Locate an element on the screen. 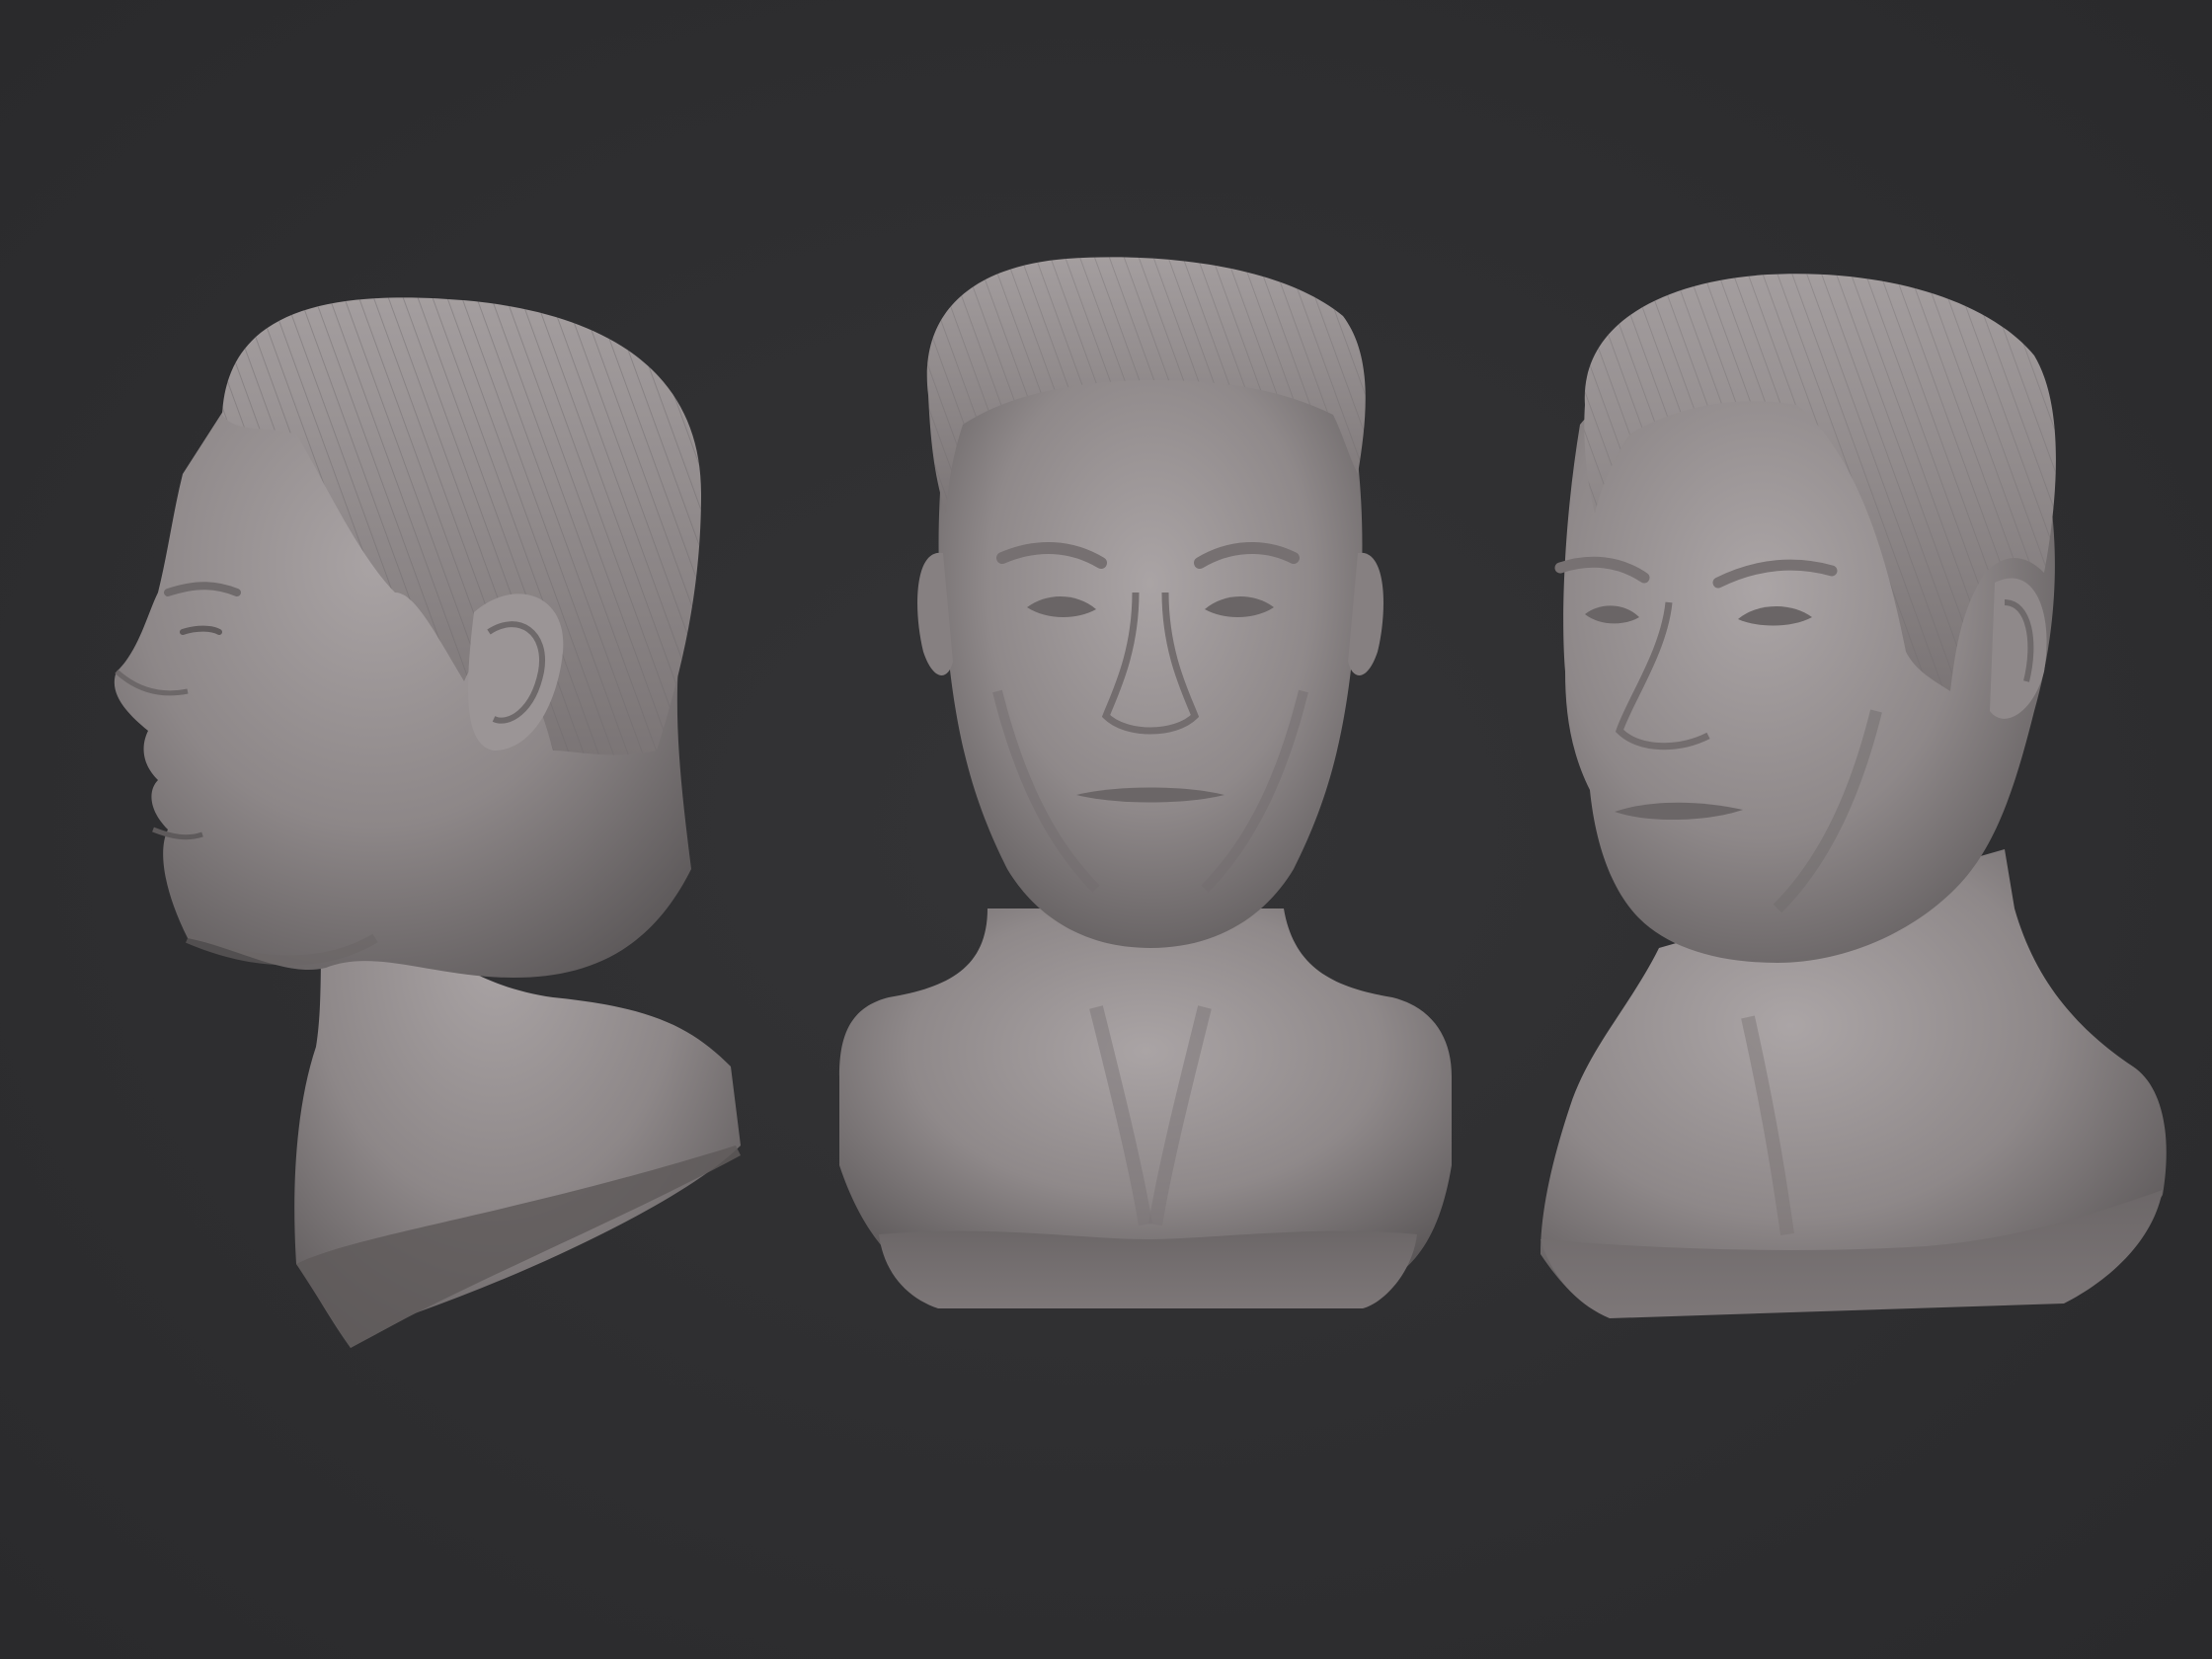  front-base is located at coordinates (1148, 1269).